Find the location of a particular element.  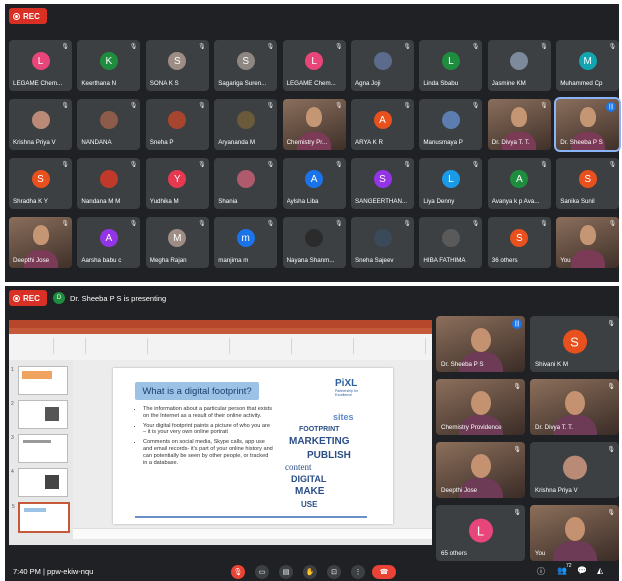

participant-tile: K 🎙︎ Keerthana N is located at coordinates (109, 65).